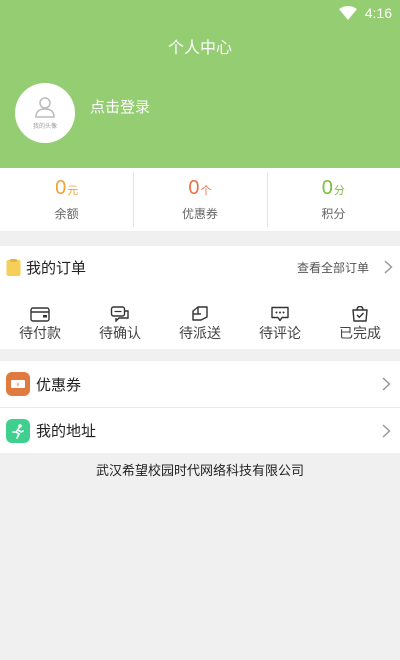 The image size is (400, 660). I want to click on stat-coupons-unit: 个, so click(206, 190).